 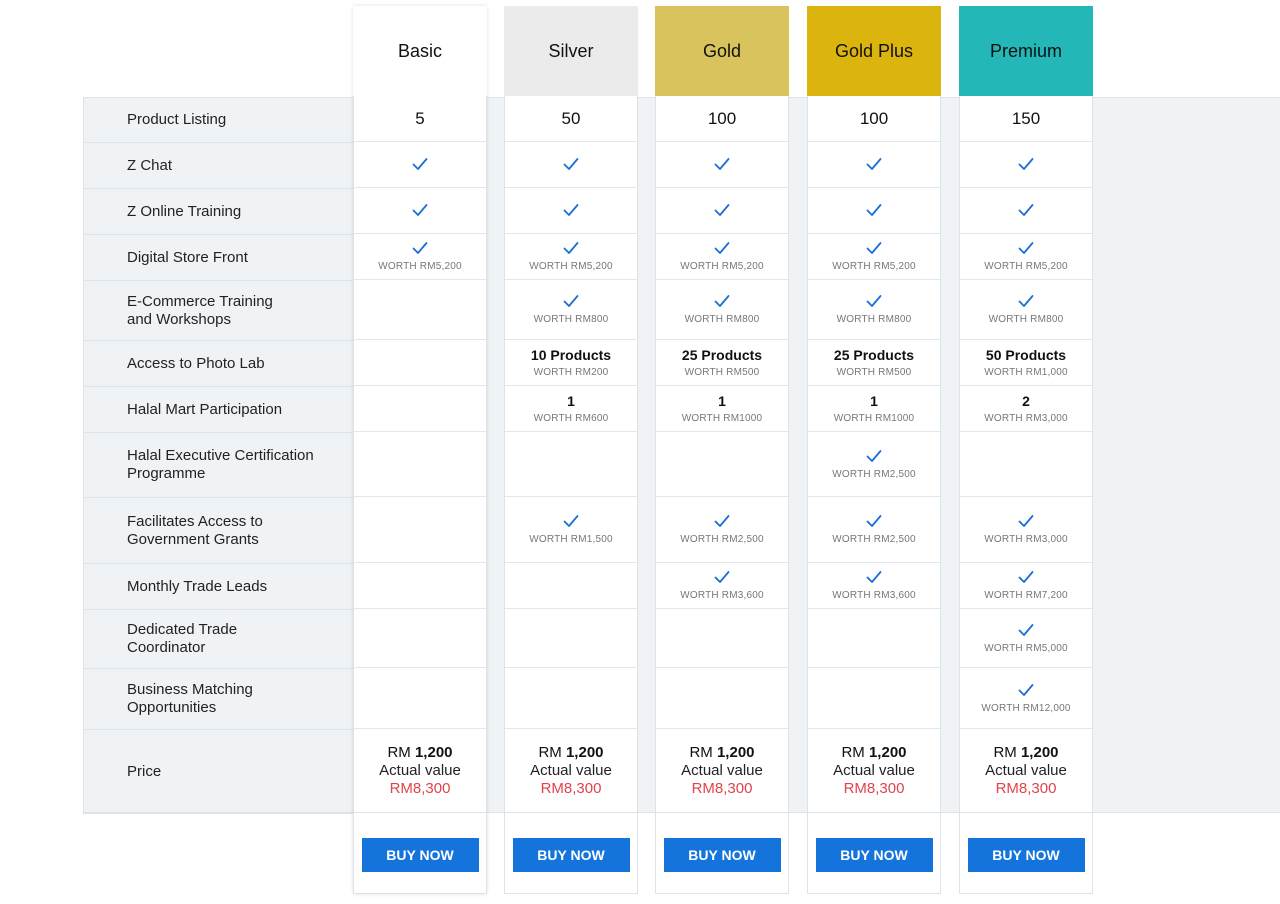 What do you see at coordinates (571, 319) in the screenshot?
I see `worth-label: WORTH RM800` at bounding box center [571, 319].